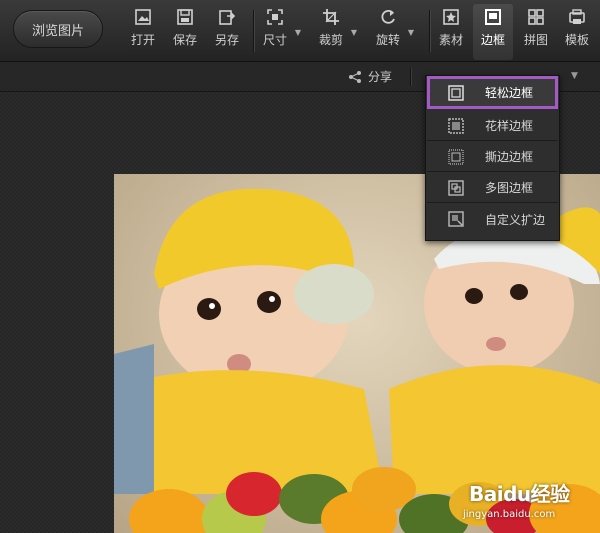  What do you see at coordinates (143, 40) in the screenshot?
I see `open-label: 打开` at bounding box center [143, 40].